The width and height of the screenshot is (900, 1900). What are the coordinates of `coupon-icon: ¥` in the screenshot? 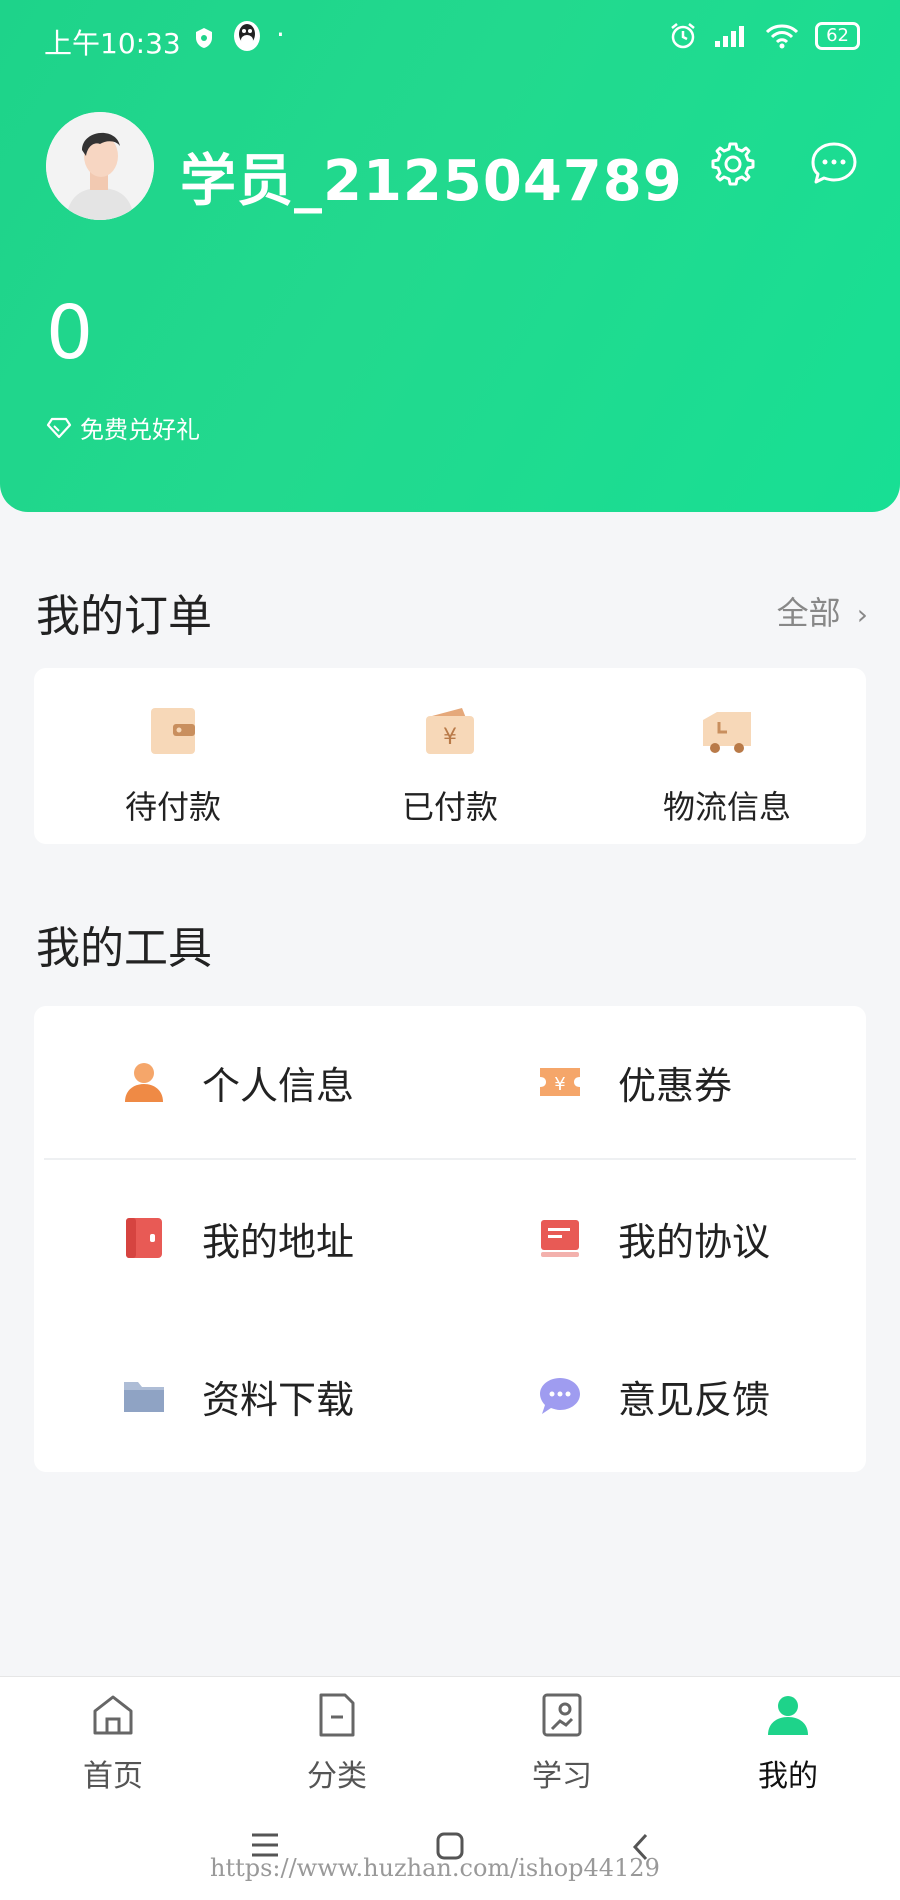 It's located at (560, 1082).